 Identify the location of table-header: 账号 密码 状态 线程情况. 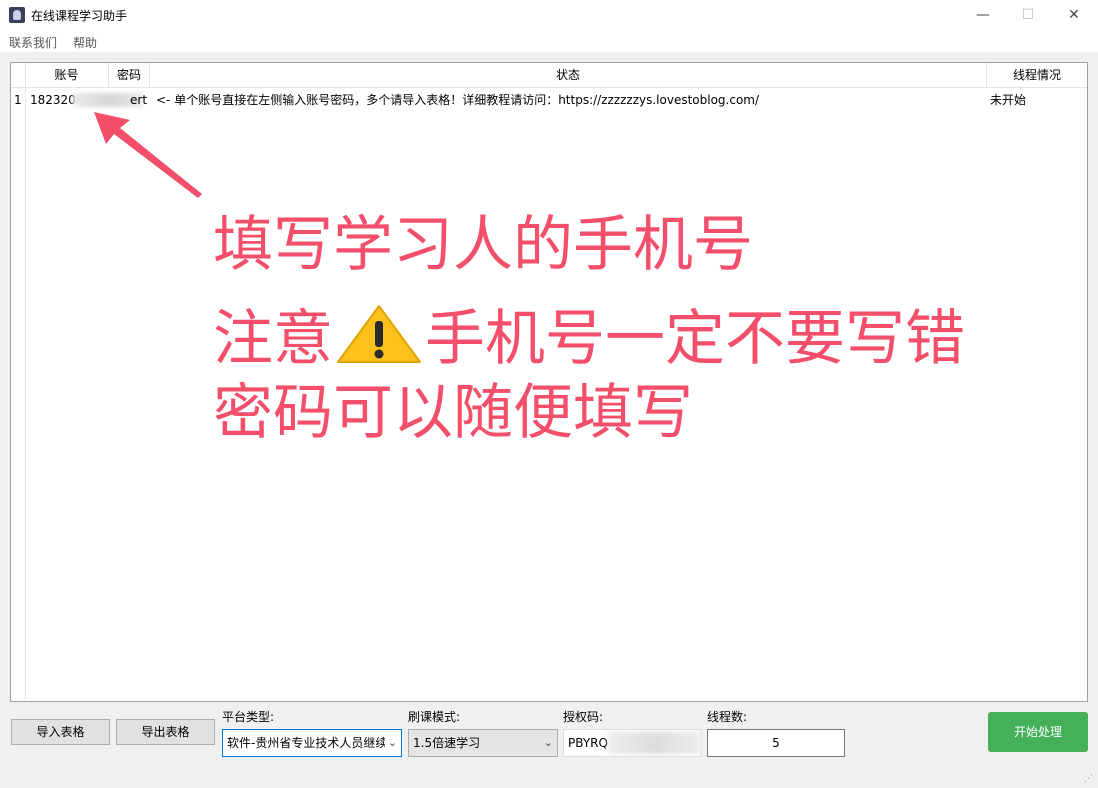
(549, 75).